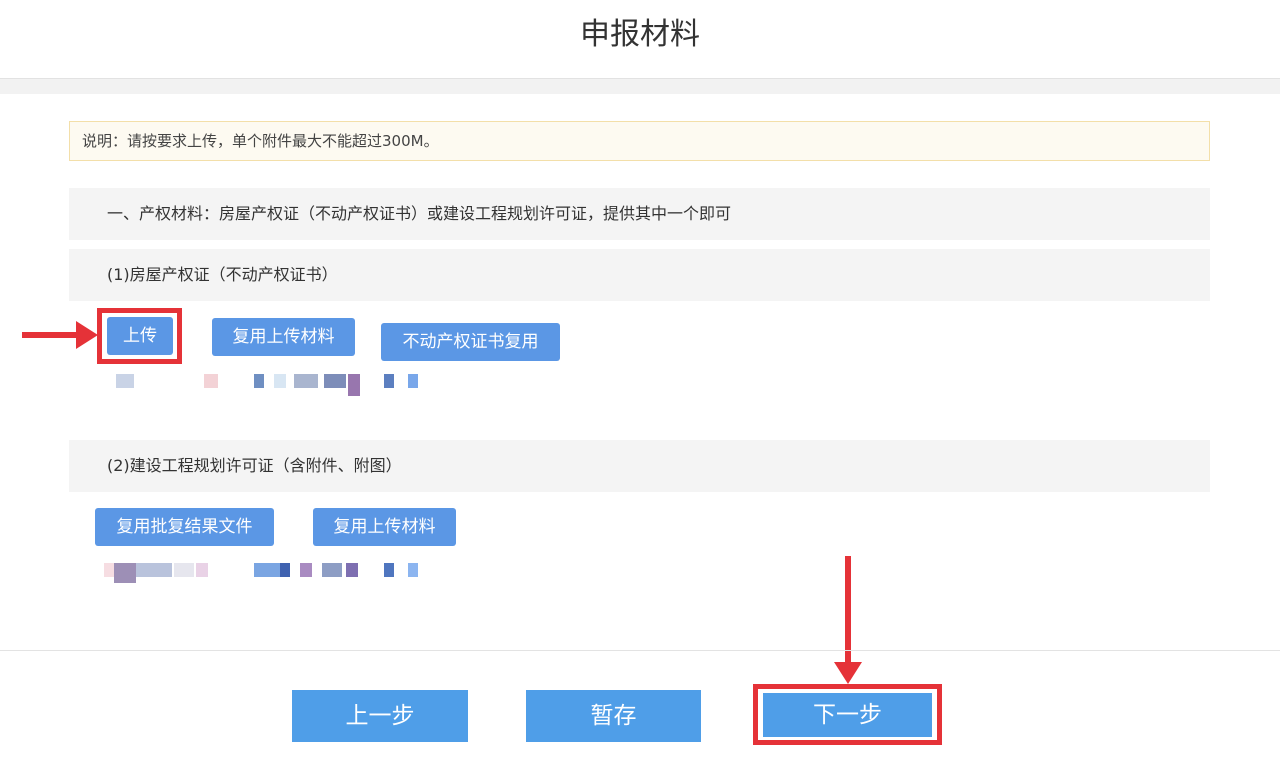 The image size is (1280, 763). I want to click on title-divider, so click(640, 86).